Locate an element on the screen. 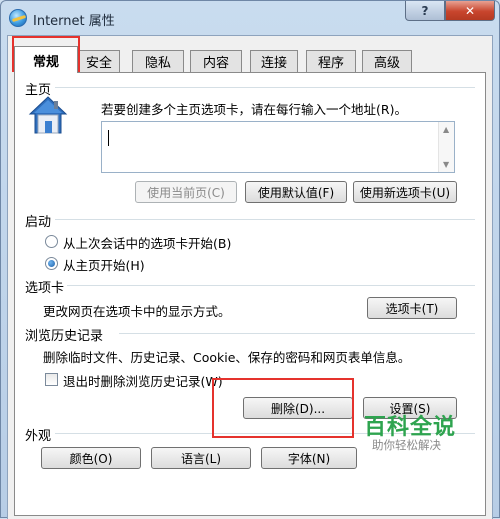 The height and width of the screenshot is (519, 500). history-description: 删除临时文件、历史记录、Cookie、保存的密码和网页表单信息。 is located at coordinates (227, 357).